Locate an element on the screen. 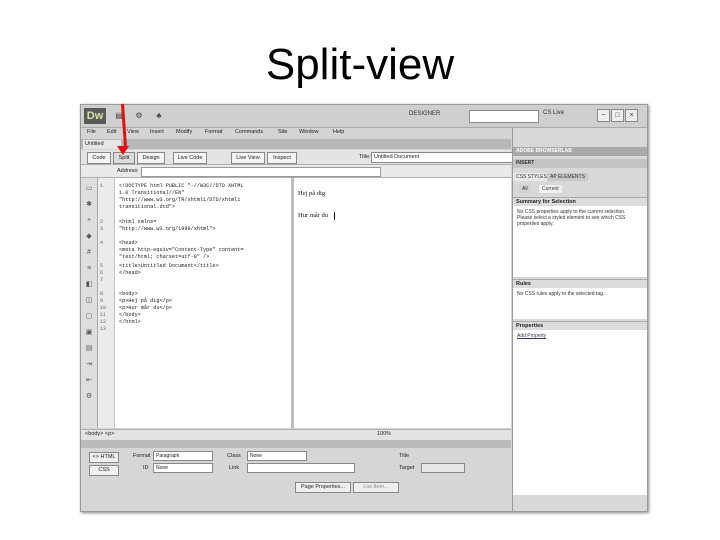 The image size is (720, 540). code-view-button: Code is located at coordinates (99, 158).